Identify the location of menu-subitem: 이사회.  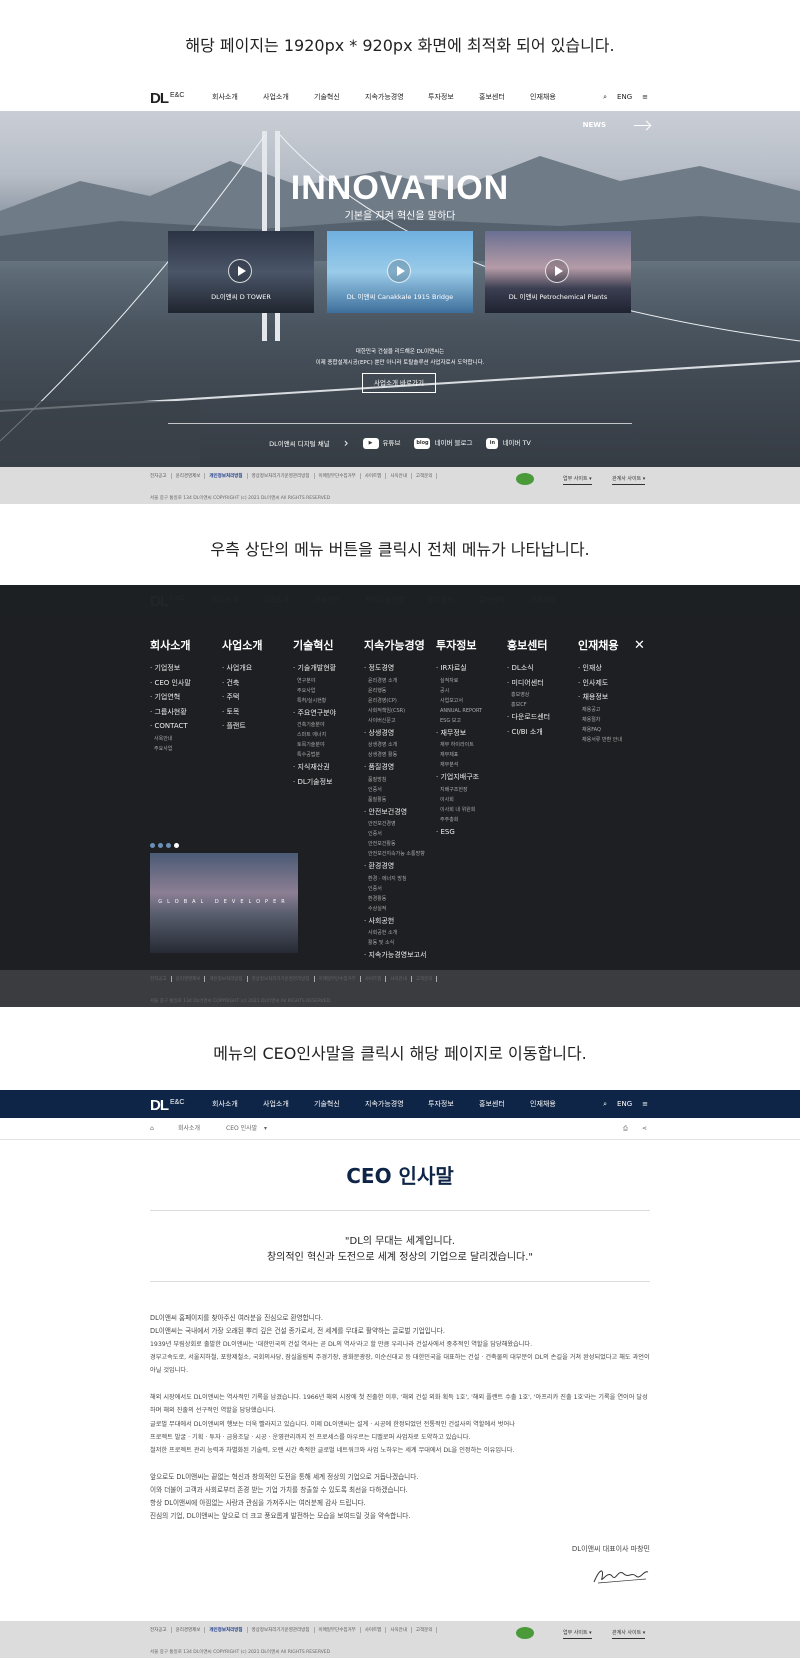
(459, 800).